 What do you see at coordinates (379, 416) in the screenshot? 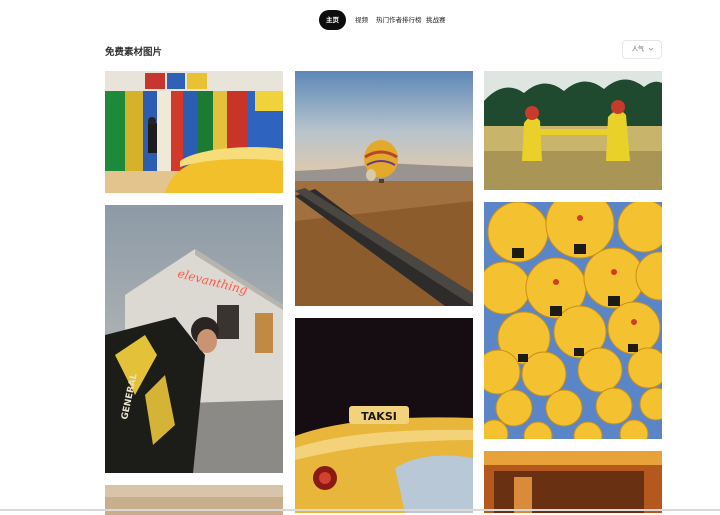
I see `taxi-sign-text: TAKSI` at bounding box center [379, 416].